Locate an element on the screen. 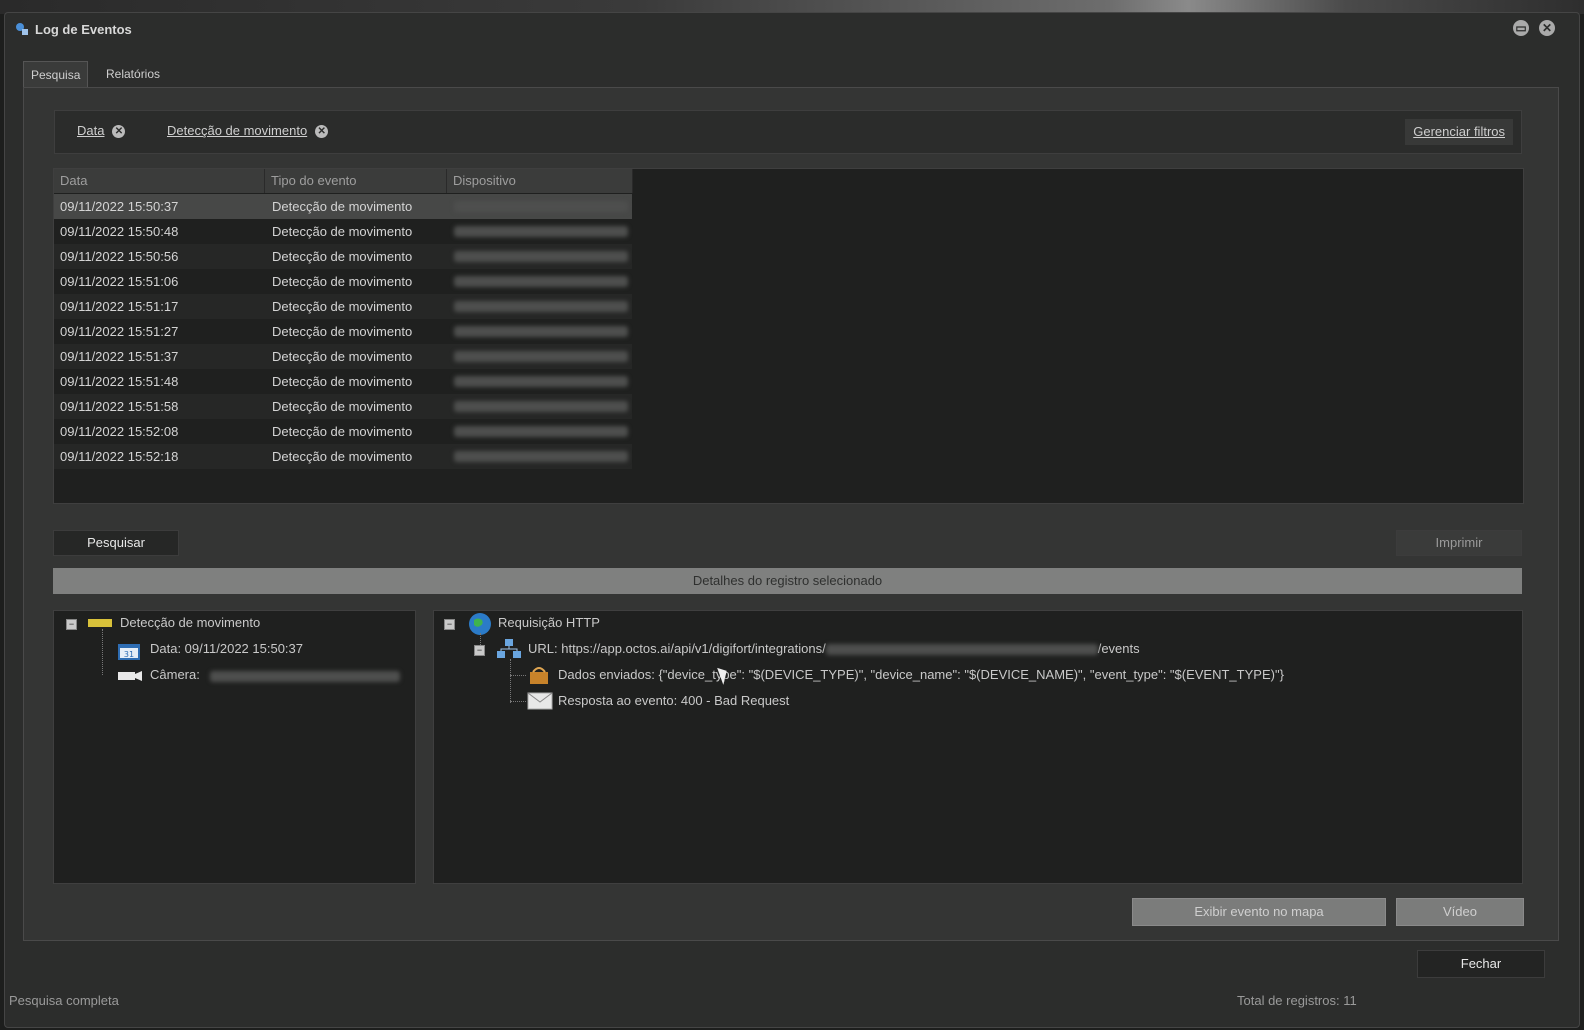 Image resolution: width=1584 pixels, height=1030 pixels. cell-date: 09/11/2022 15:50:48 is located at coordinates (119, 231).